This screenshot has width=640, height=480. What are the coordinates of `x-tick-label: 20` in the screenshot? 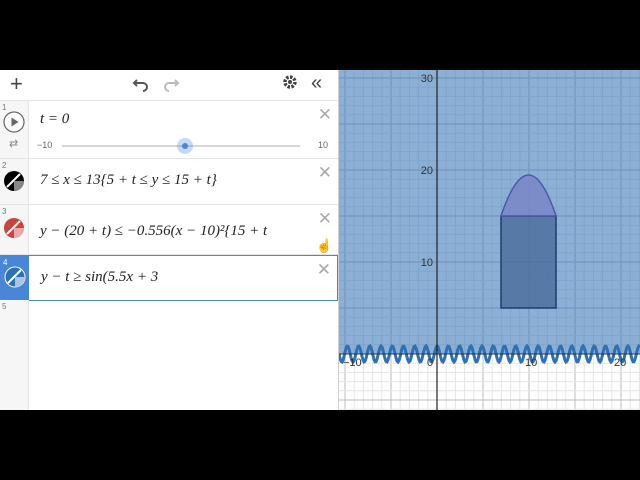 It's located at (620, 363).